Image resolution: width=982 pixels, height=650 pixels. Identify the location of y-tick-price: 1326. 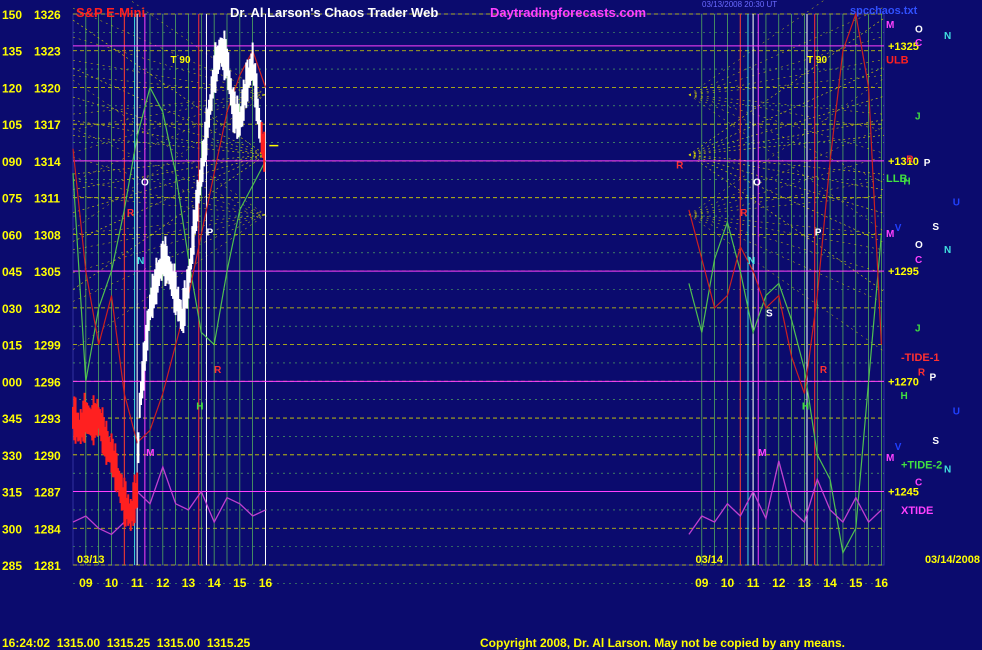
(47, 15).